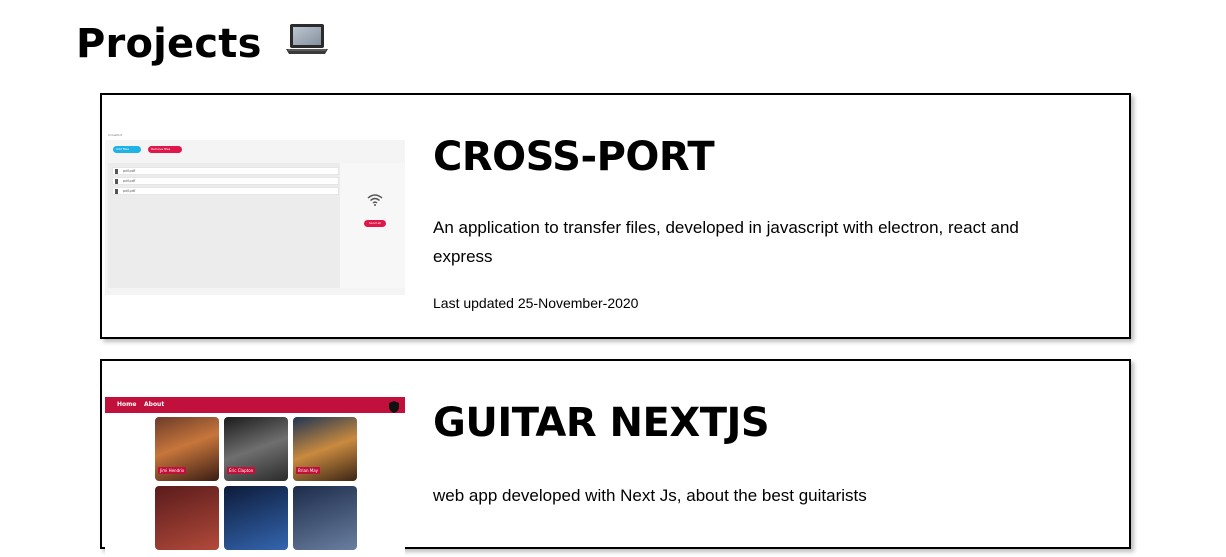 The image size is (1226, 557). Describe the element at coordinates (255, 405) in the screenshot. I see `thumbnail-navbar: Home About` at that location.